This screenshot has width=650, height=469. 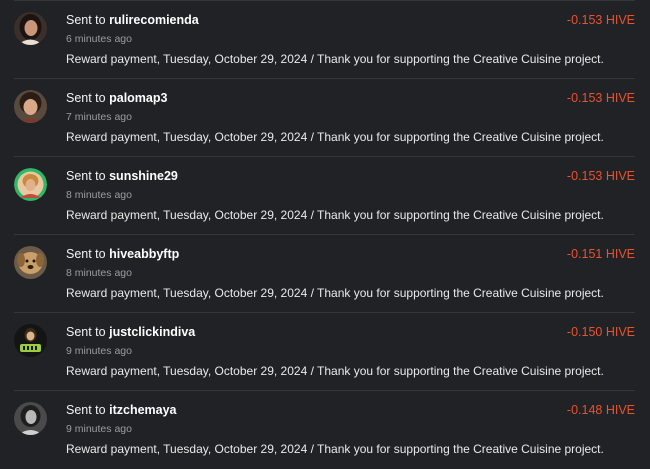 I want to click on transfer-title: Sent to itzchemaya, so click(x=121, y=410).